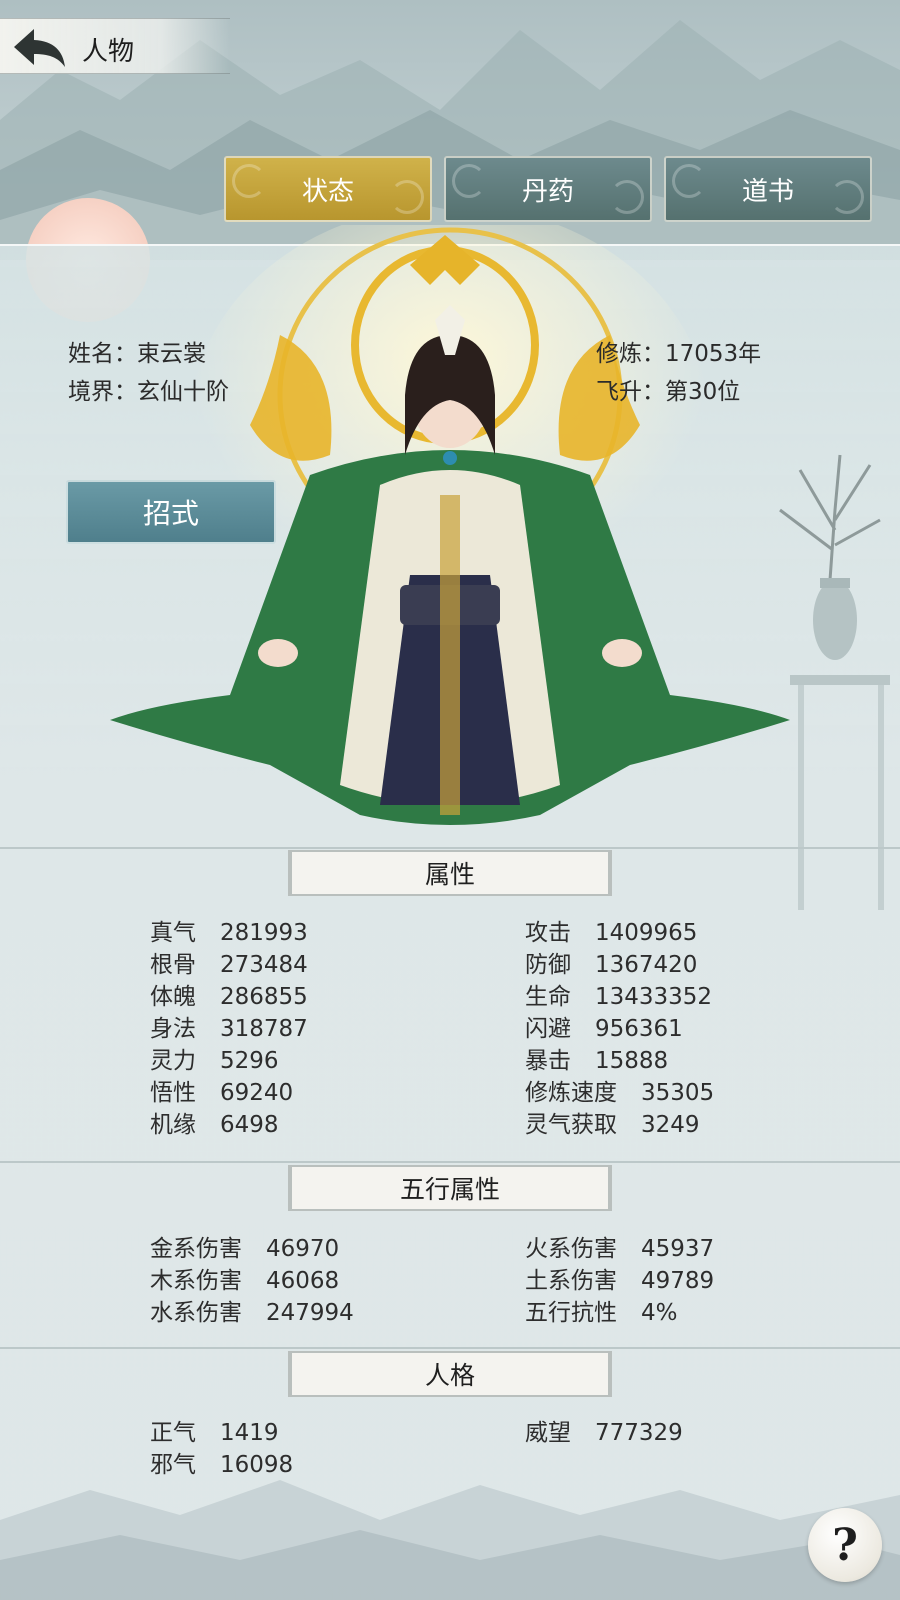 The height and width of the screenshot is (1600, 900). I want to click on stat-label: 修炼速度, so click(571, 1093).